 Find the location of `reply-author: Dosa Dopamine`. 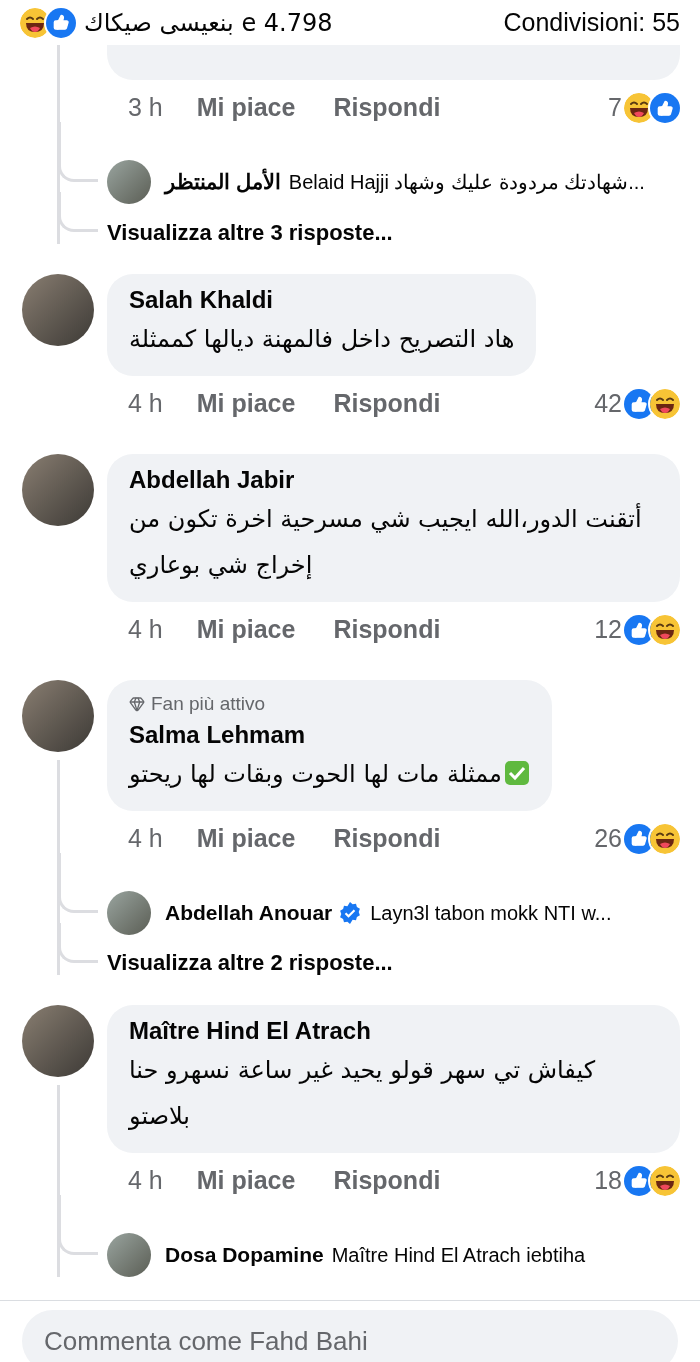

reply-author: Dosa Dopamine is located at coordinates (244, 1254).